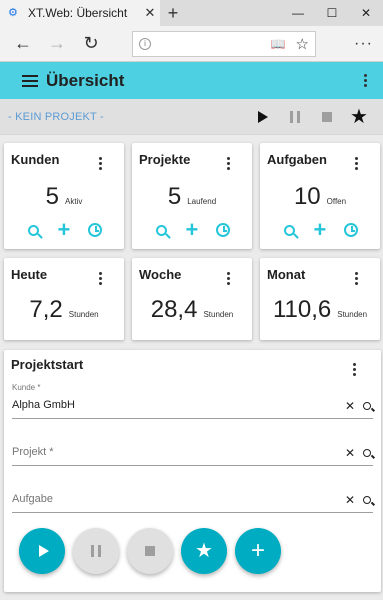  I want to click on app-more-icon, so click(365, 80).